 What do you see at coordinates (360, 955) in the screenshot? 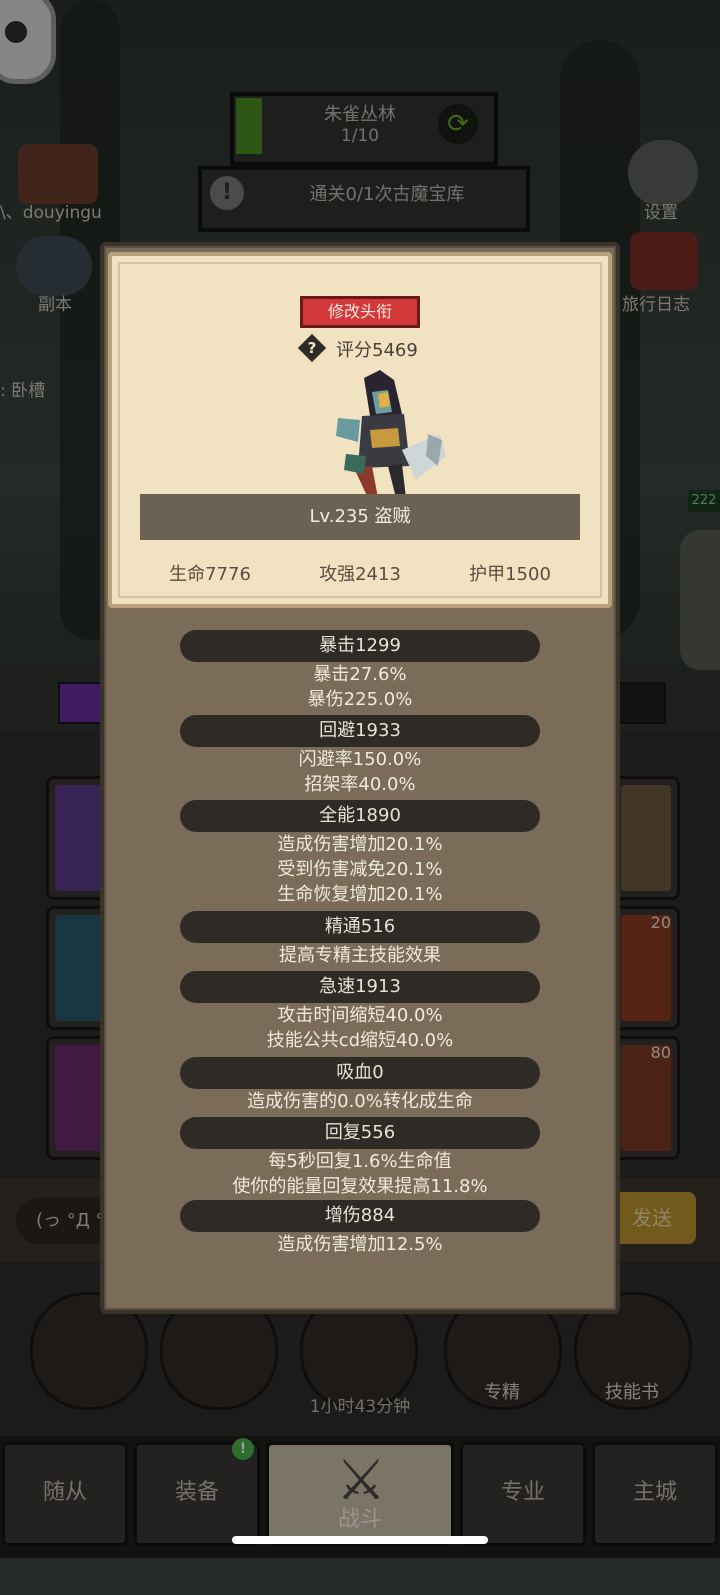
I see `stat-detail: 提高专精主技能效果` at bounding box center [360, 955].